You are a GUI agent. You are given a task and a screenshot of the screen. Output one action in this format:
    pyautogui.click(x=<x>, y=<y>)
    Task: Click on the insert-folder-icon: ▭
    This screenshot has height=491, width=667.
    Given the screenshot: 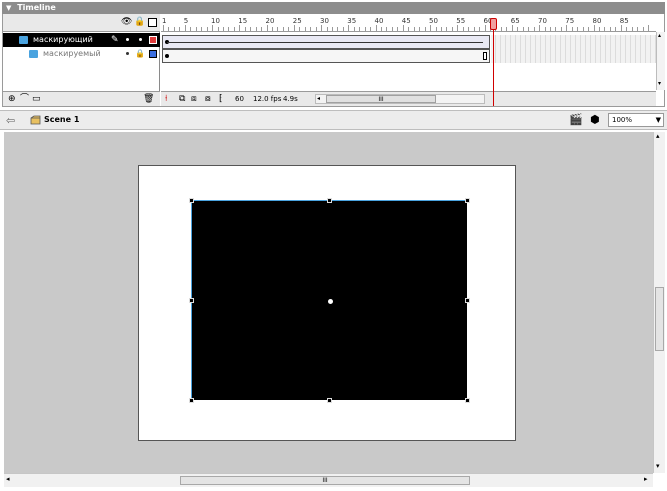 What is the action you would take?
    pyautogui.click(x=36, y=99)
    